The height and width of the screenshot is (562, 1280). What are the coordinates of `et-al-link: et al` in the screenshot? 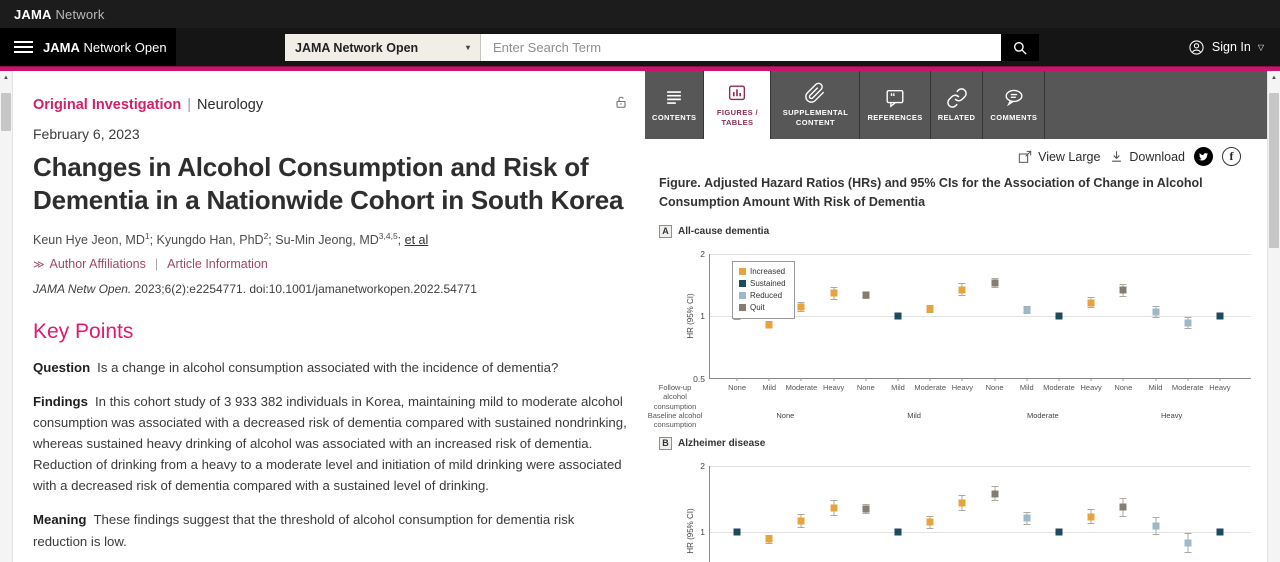 It's located at (417, 240).